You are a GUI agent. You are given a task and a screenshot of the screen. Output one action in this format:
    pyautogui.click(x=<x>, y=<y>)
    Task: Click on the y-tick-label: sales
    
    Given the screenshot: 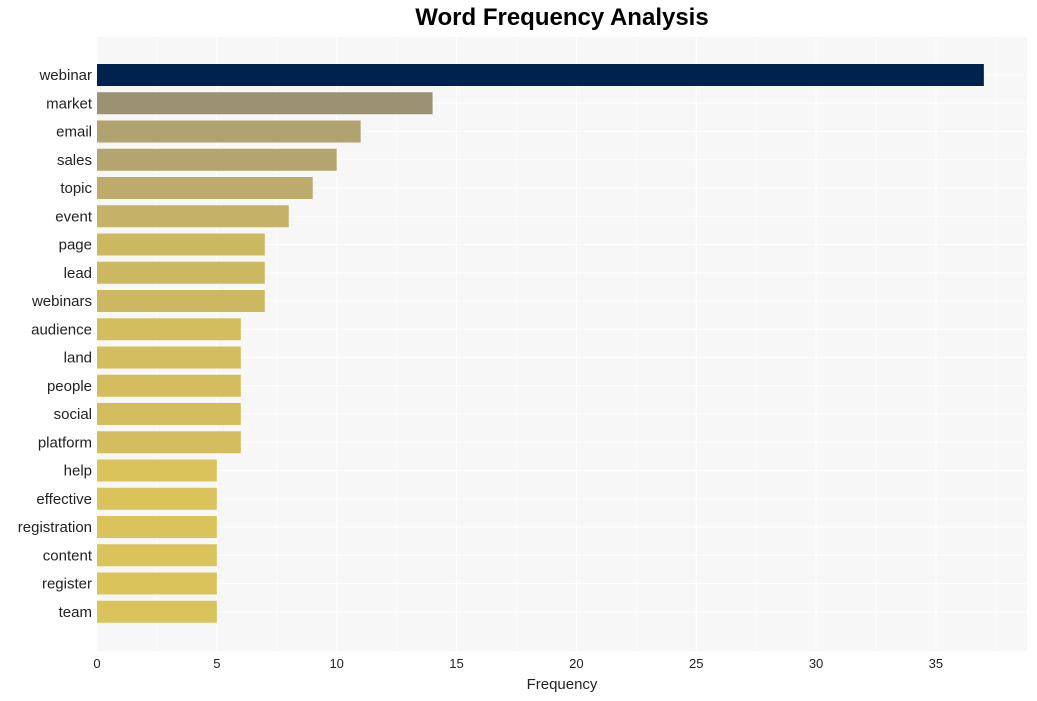 What is the action you would take?
    pyautogui.click(x=74, y=160)
    